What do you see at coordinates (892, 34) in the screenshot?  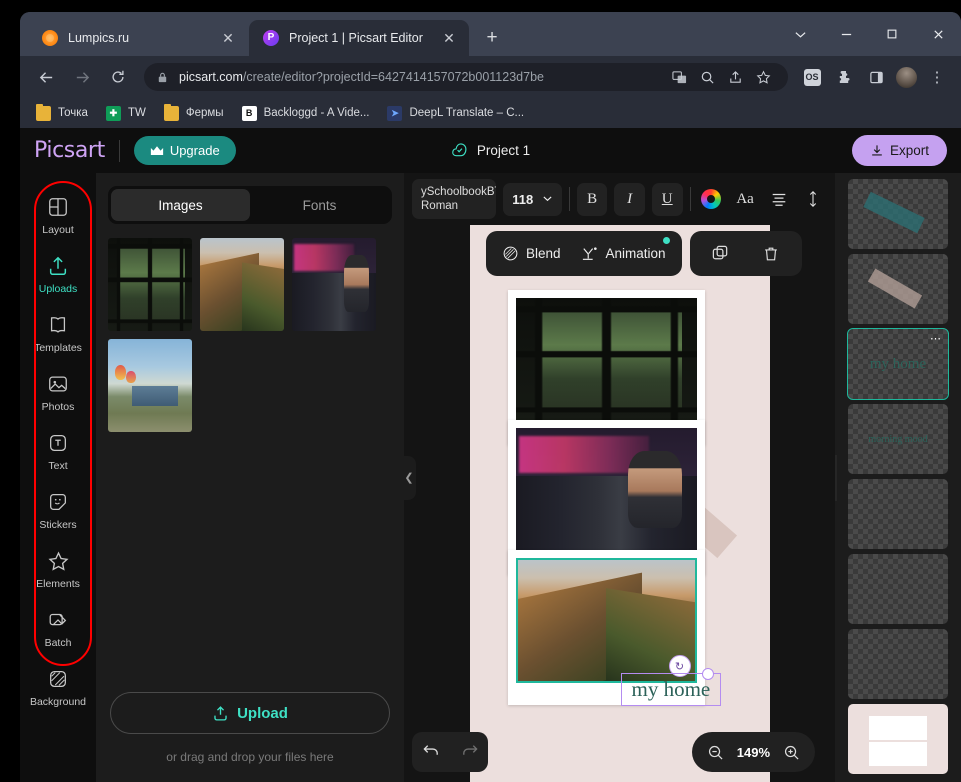 I see `maximize-button` at bounding box center [892, 34].